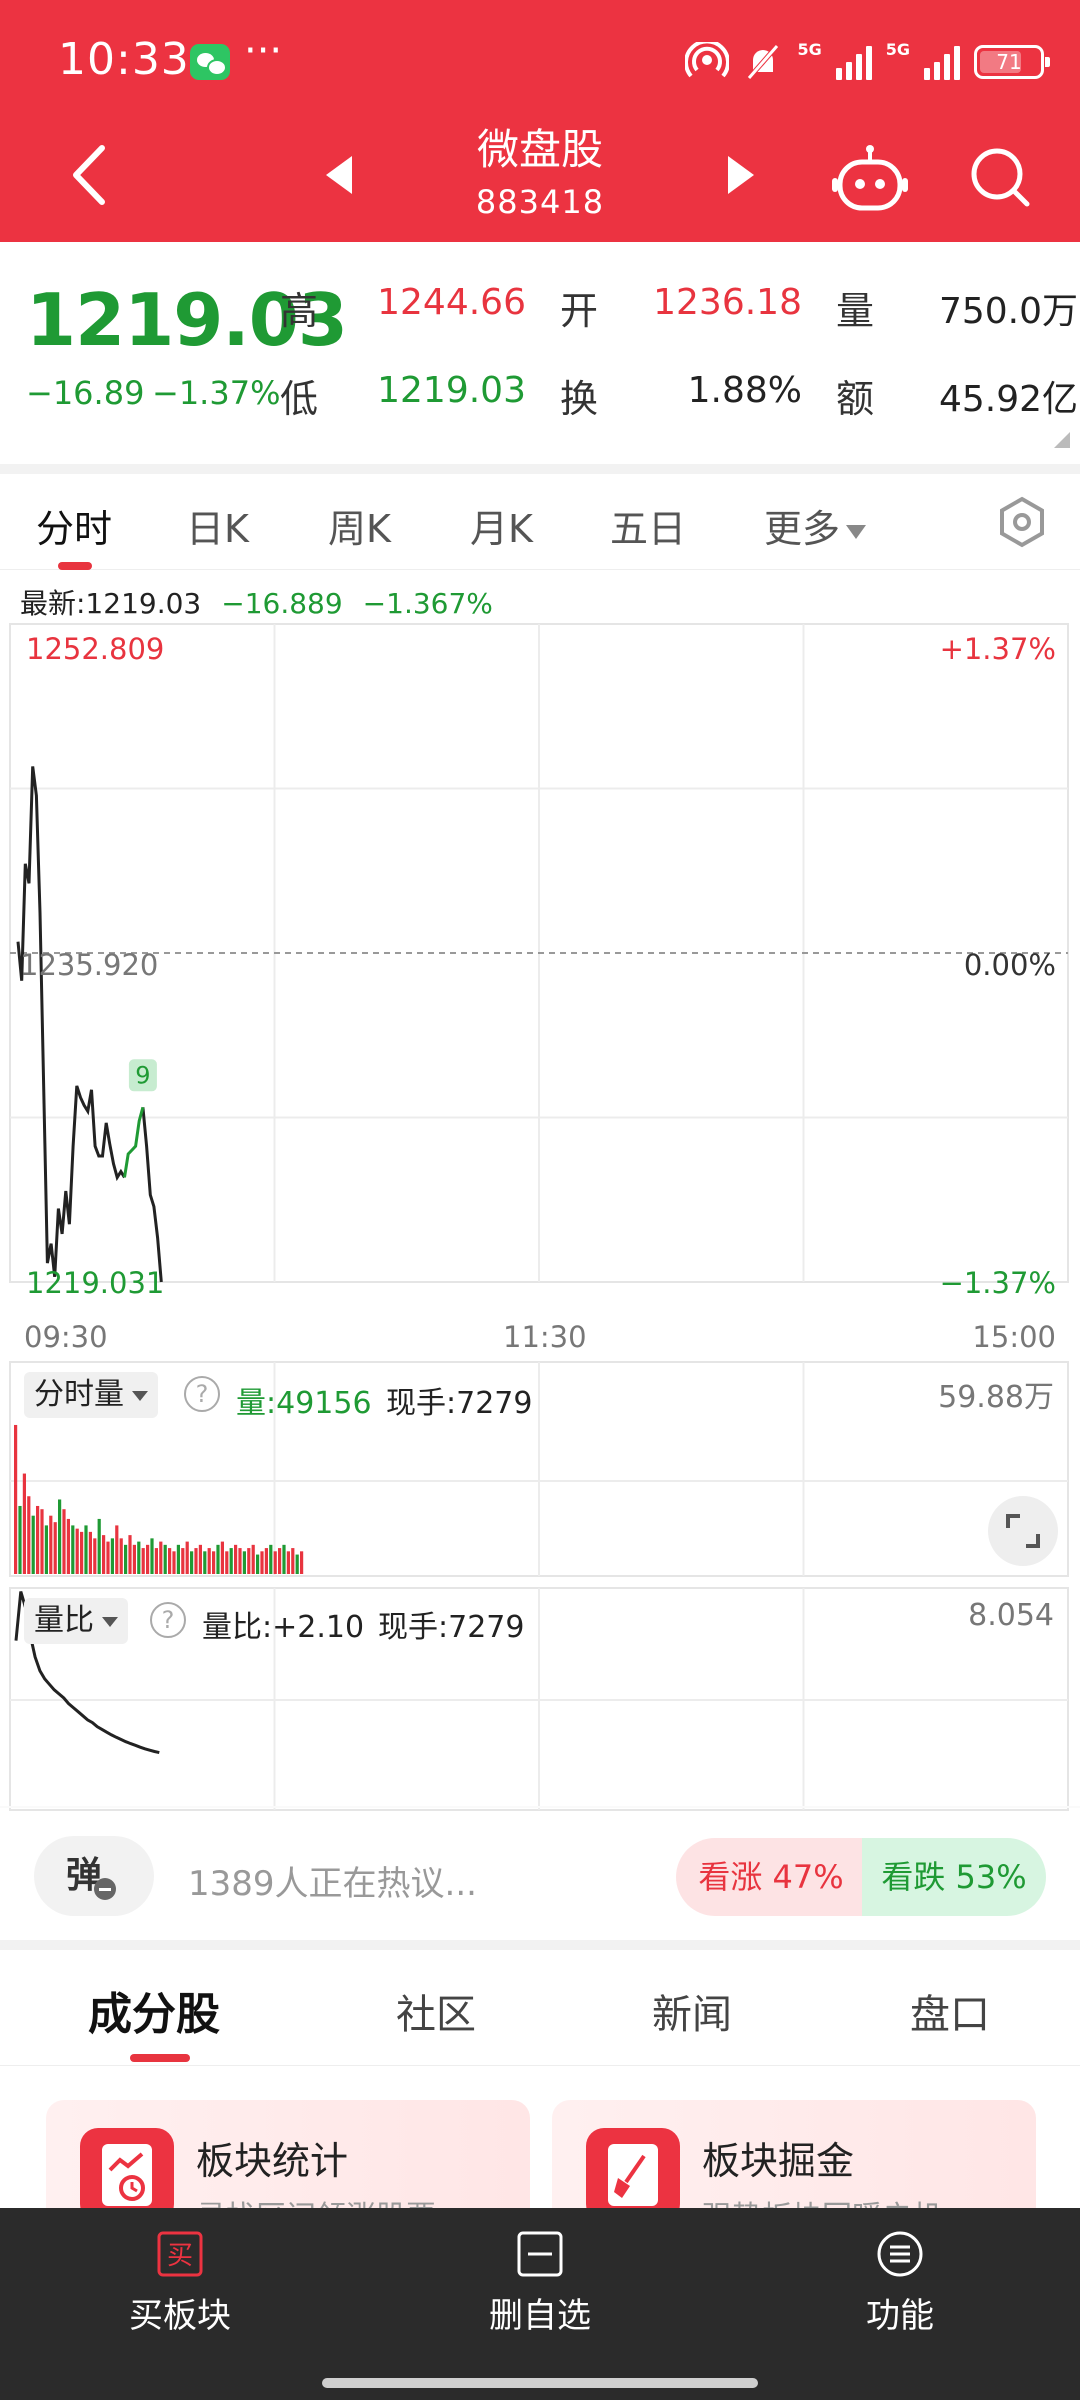 Image resolution: width=1080 pixels, height=2400 pixels. Describe the element at coordinates (771, 1877) in the screenshot. I see `vote-bullish-button: 看涨 47%` at that location.